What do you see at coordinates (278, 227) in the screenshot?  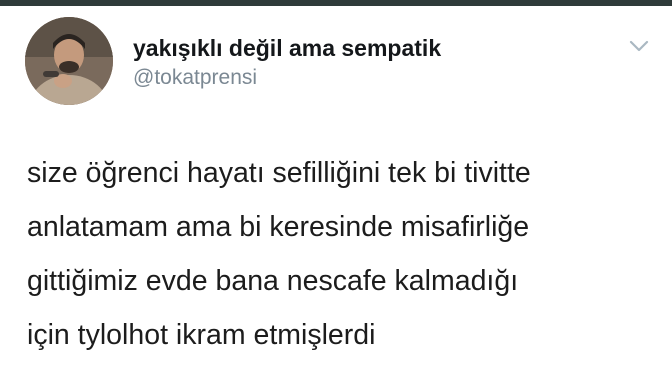 I see `tweet-text-line: anlatamam ama bi keresinde misafirliğe` at bounding box center [278, 227].